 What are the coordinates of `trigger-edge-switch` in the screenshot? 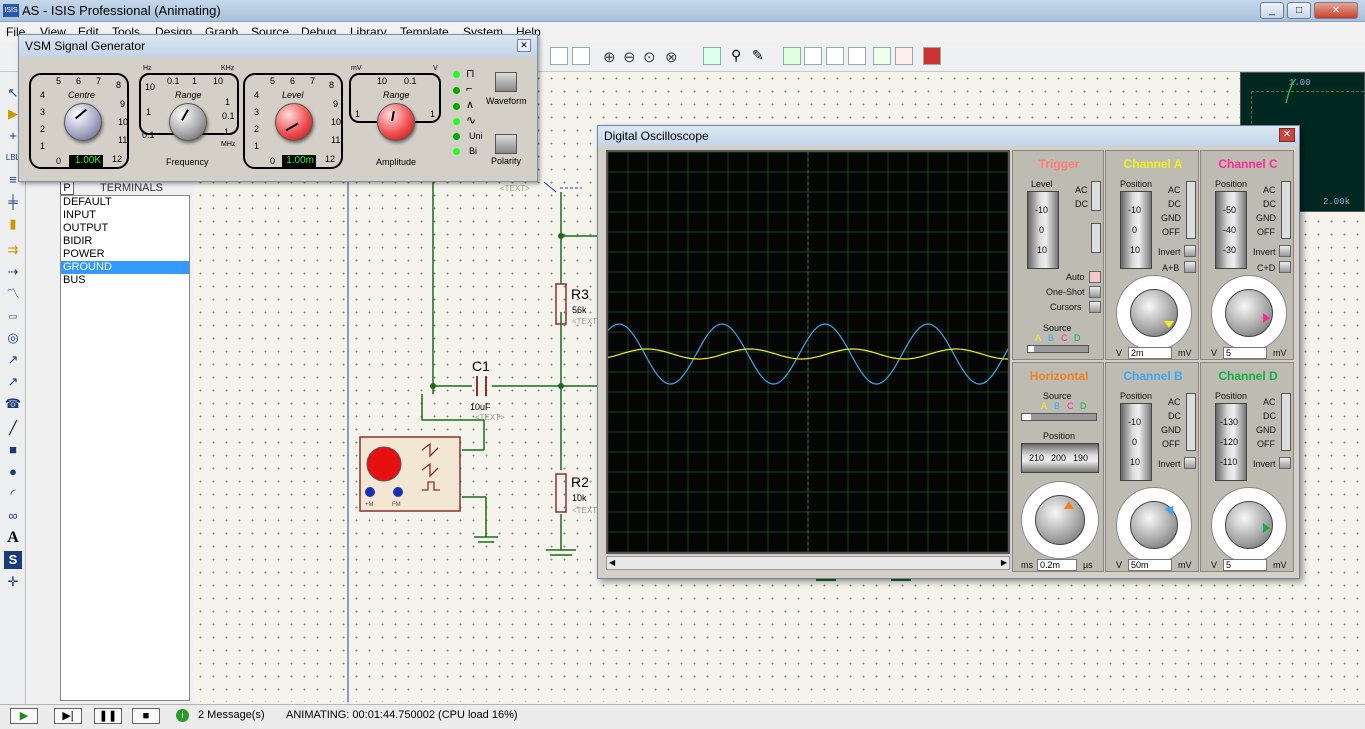 It's located at (1096, 238).